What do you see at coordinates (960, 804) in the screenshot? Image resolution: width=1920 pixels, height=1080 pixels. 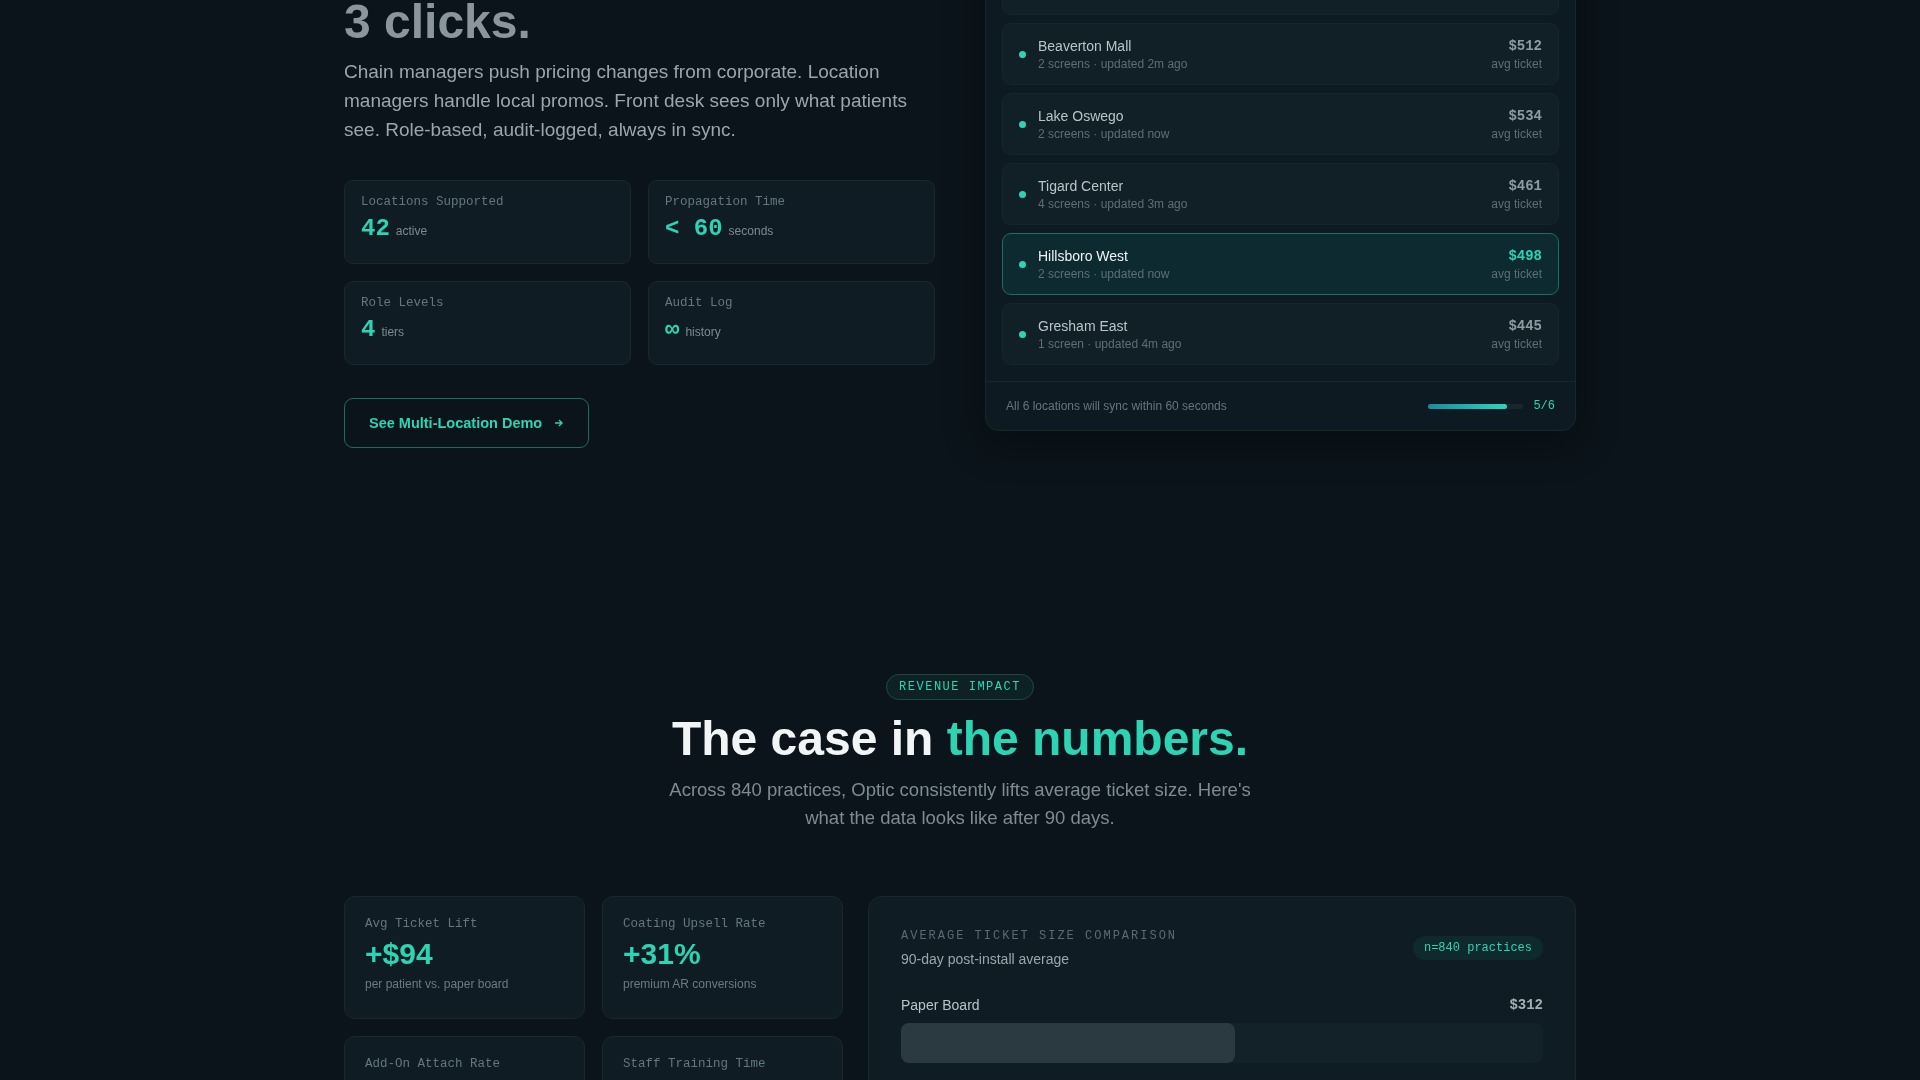 I see `section-description: Across 840 practices, Optic consistently lifts average ticket size. Here's what the data looks like after 90 days.` at bounding box center [960, 804].